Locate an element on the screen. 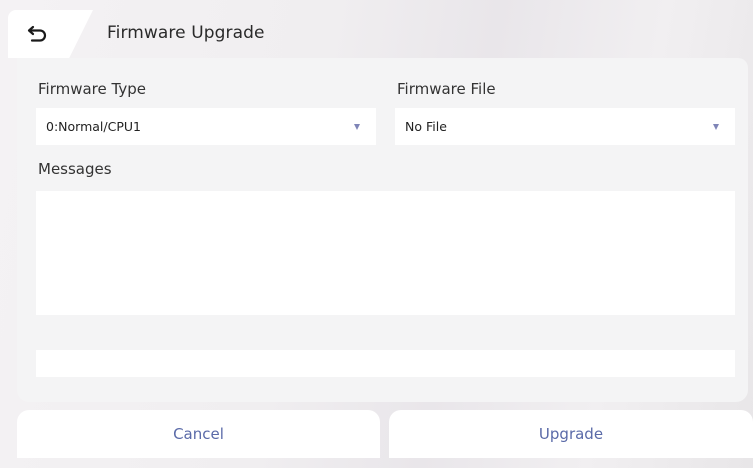 This screenshot has width=753, height=468. messages-label: Messages is located at coordinates (75, 169).